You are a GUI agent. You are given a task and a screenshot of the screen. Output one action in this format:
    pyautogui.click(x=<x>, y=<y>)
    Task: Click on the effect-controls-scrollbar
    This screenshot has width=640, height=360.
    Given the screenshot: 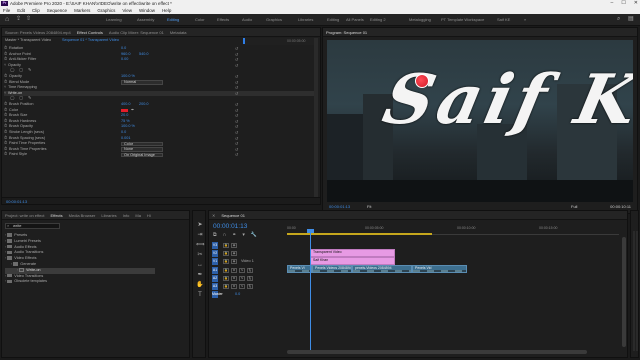 What is the action you would take?
    pyautogui.click(x=316, y=118)
    